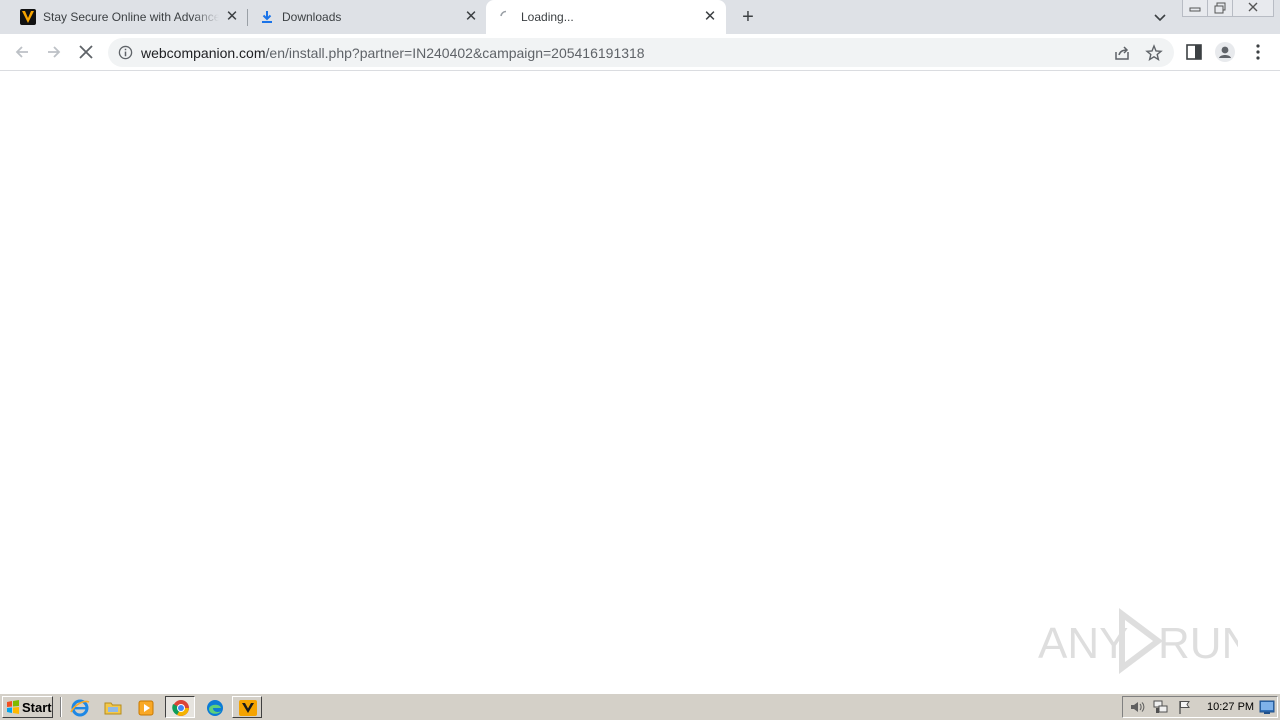 The image size is (1280, 720). Describe the element at coordinates (1137, 707) in the screenshot. I see `volume-speaker-icon` at that location.